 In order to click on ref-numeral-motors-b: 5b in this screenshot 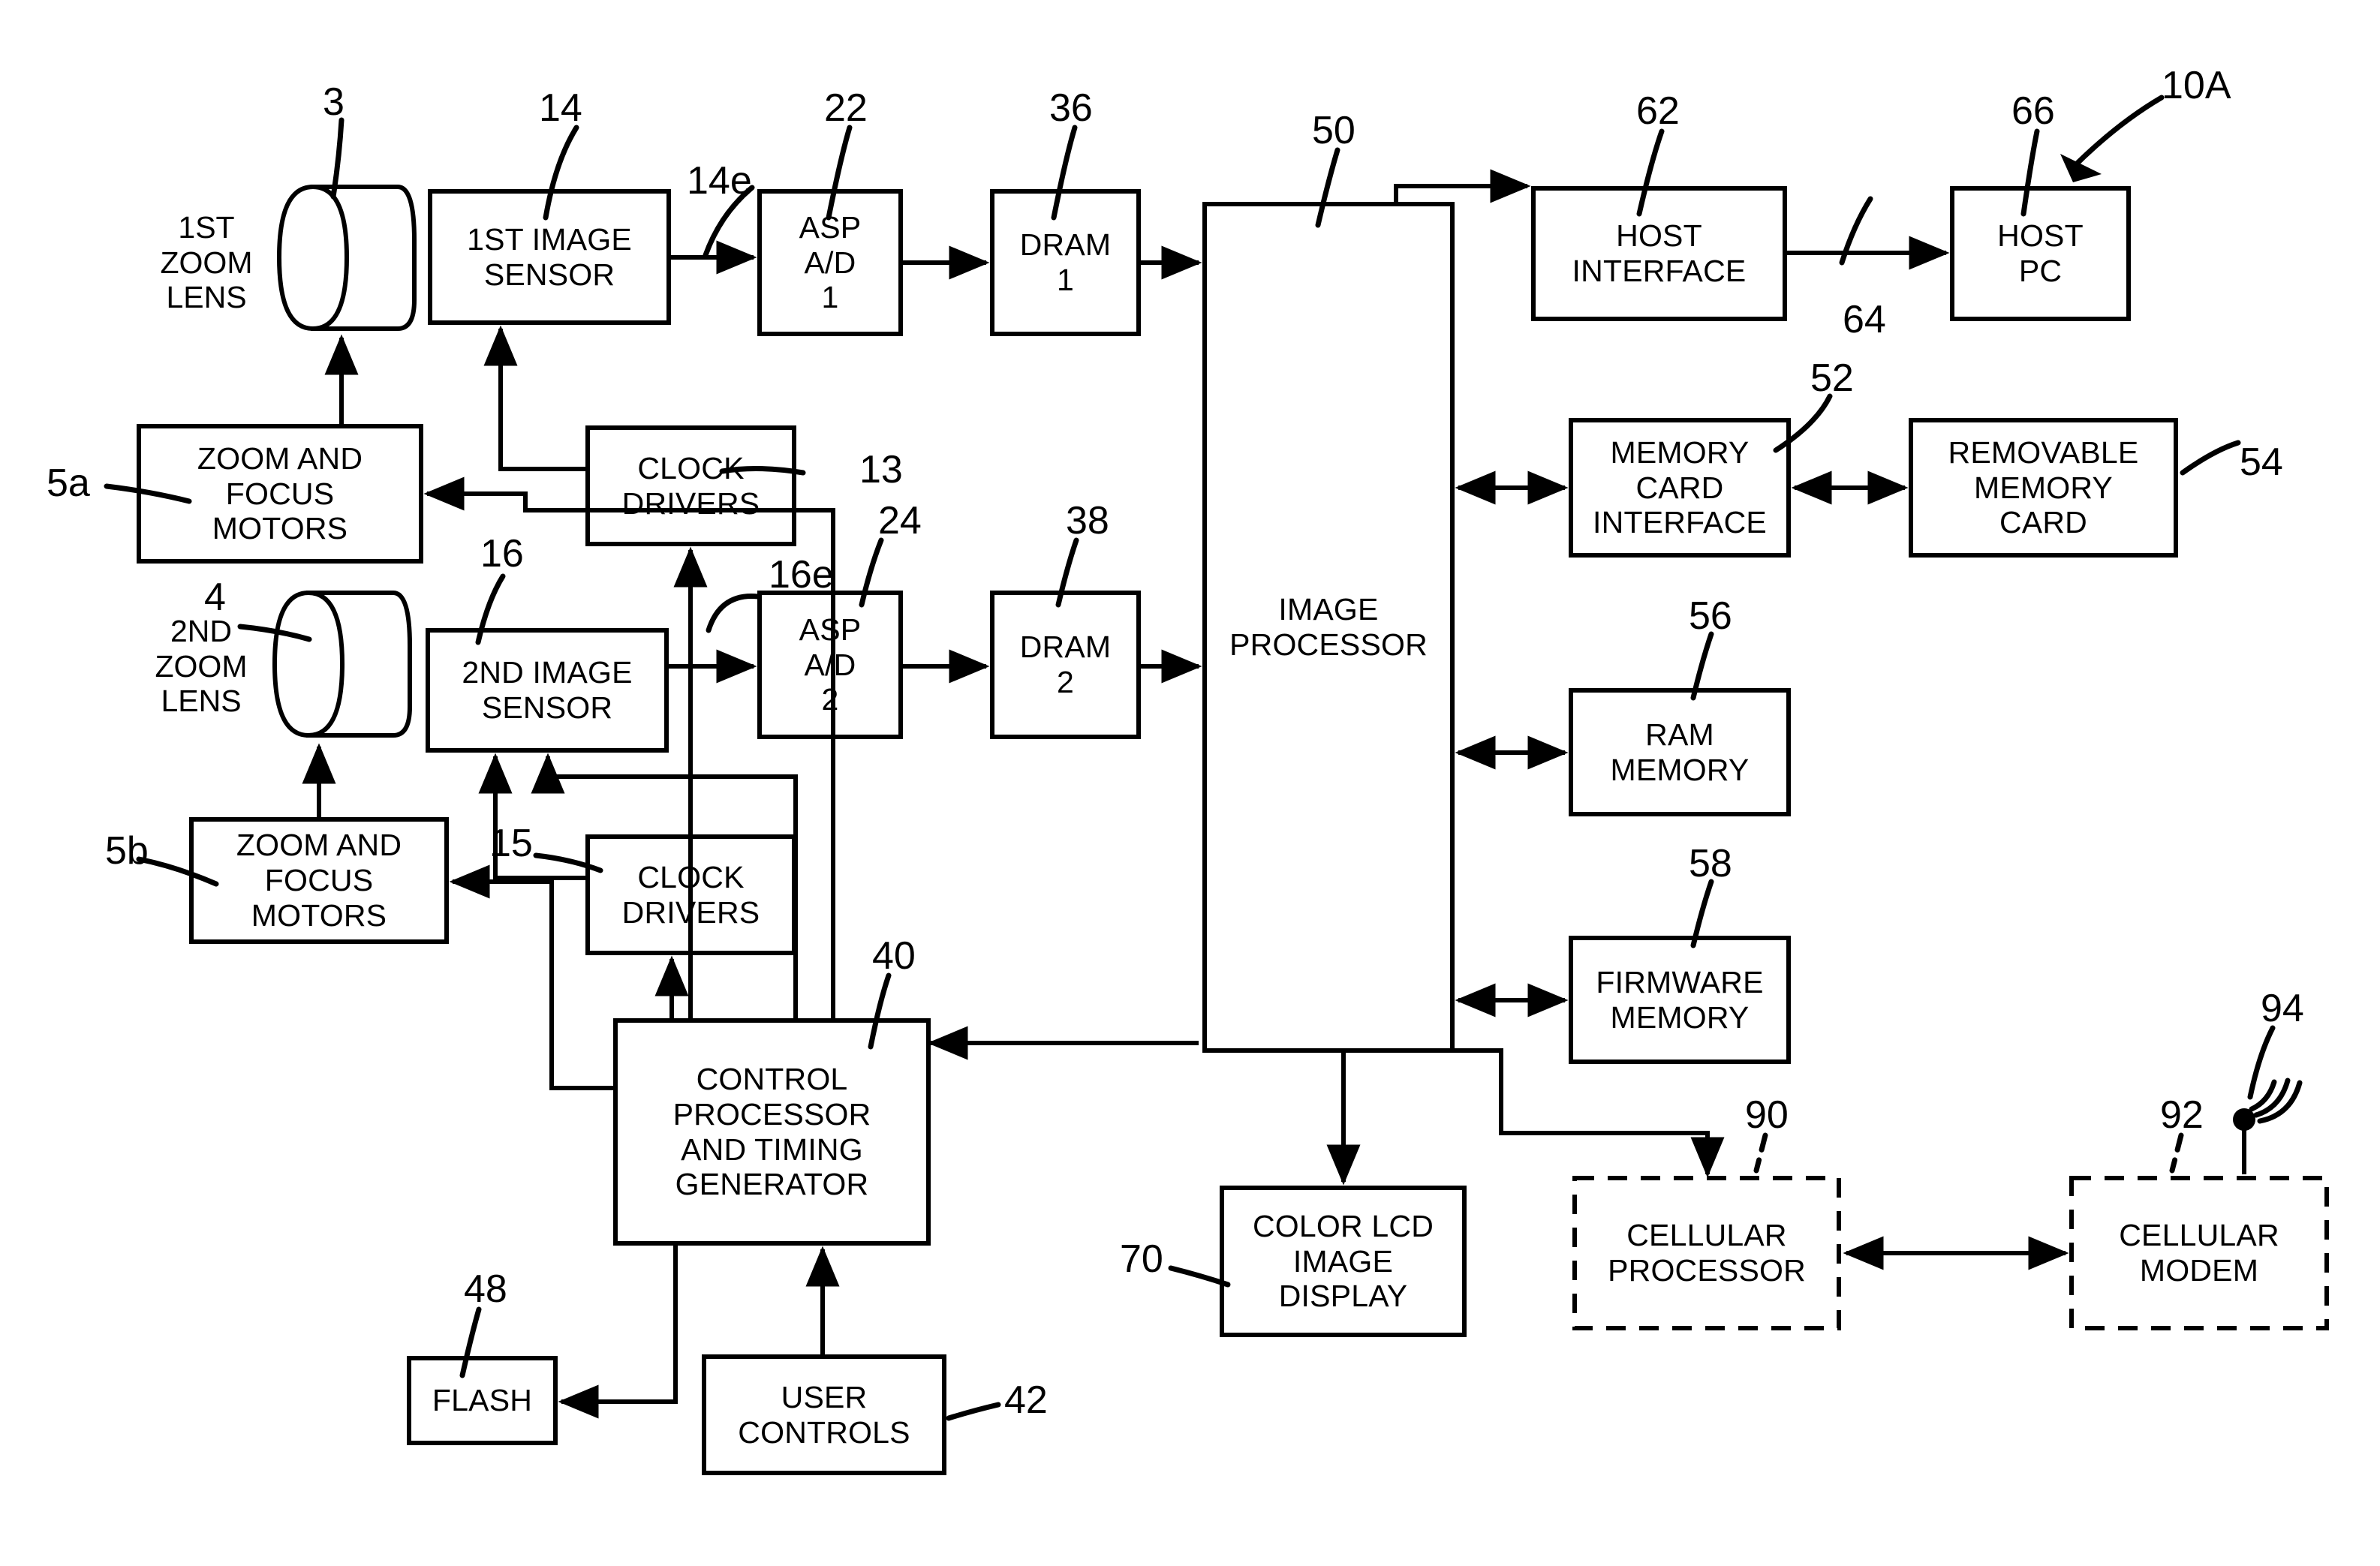, I will do `click(127, 851)`.